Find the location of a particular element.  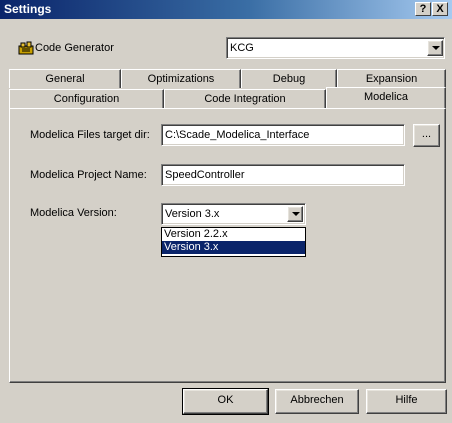

version-select: Version 3.x is located at coordinates (233, 214).